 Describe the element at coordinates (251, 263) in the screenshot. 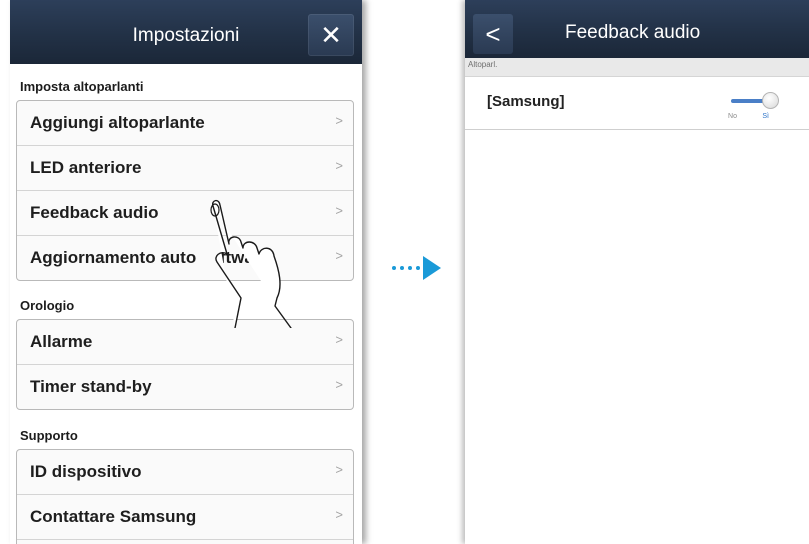

I see `tap-hand-icon` at that location.